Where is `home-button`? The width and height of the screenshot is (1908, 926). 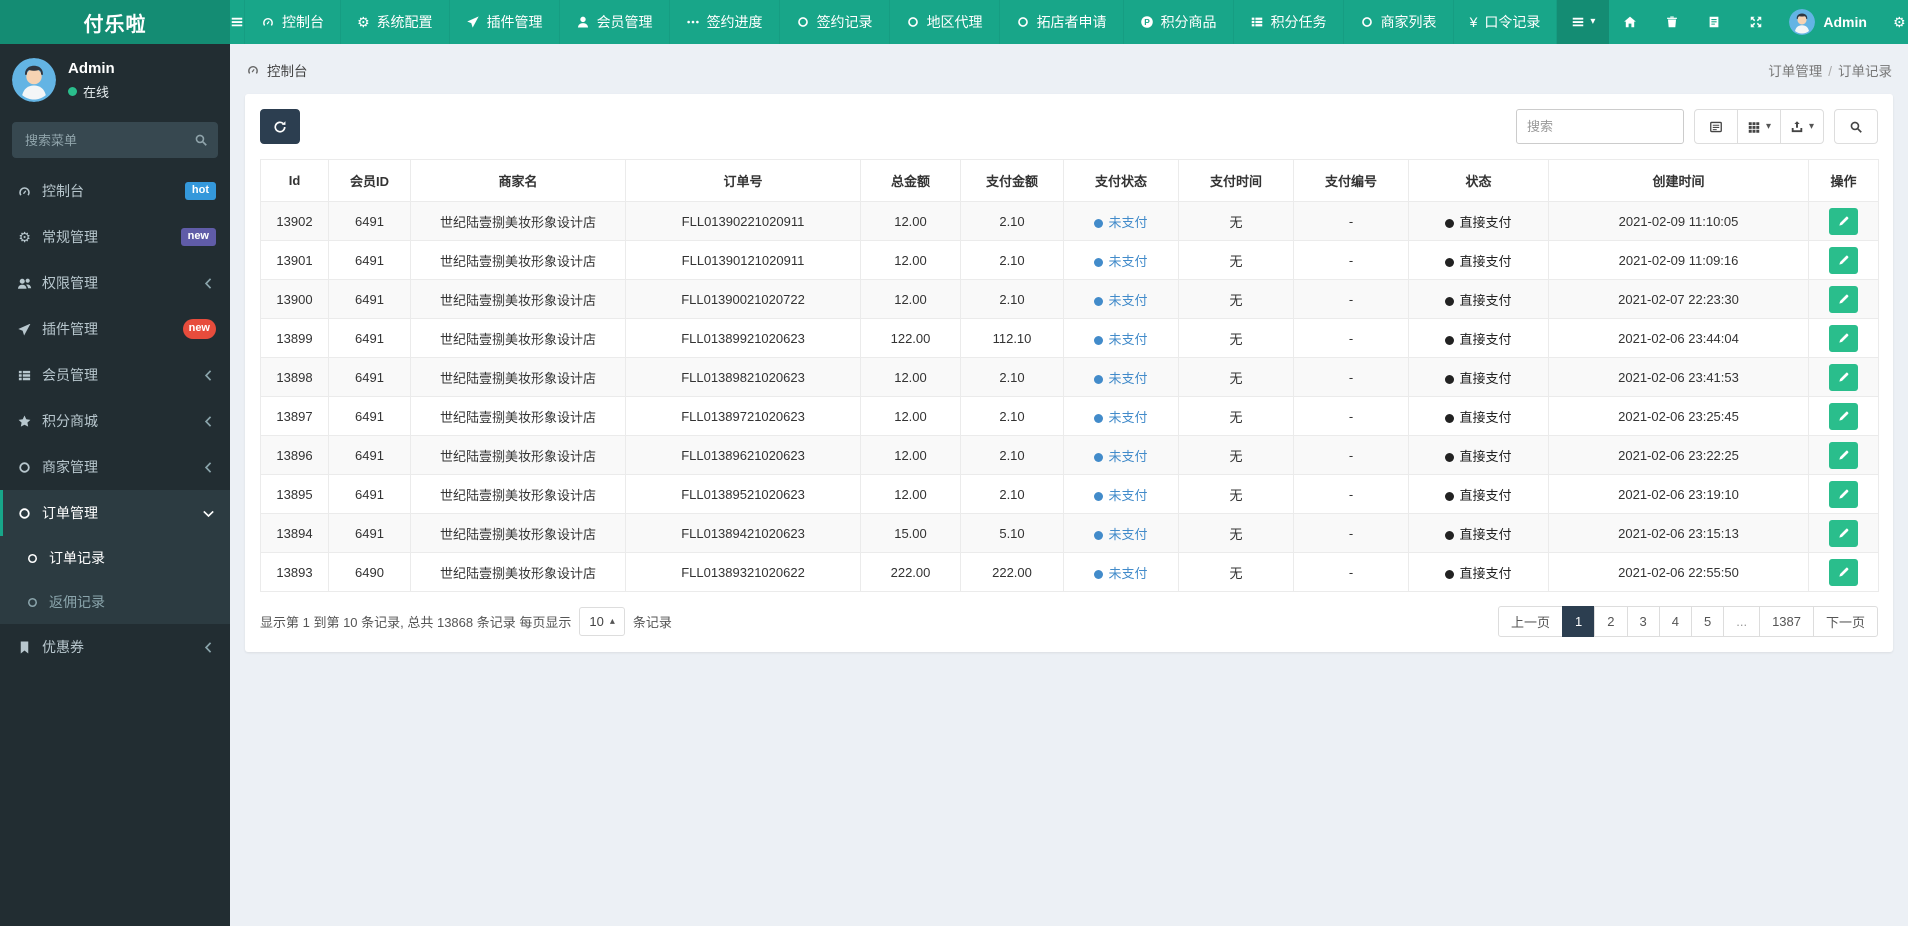
home-button is located at coordinates (1630, 22).